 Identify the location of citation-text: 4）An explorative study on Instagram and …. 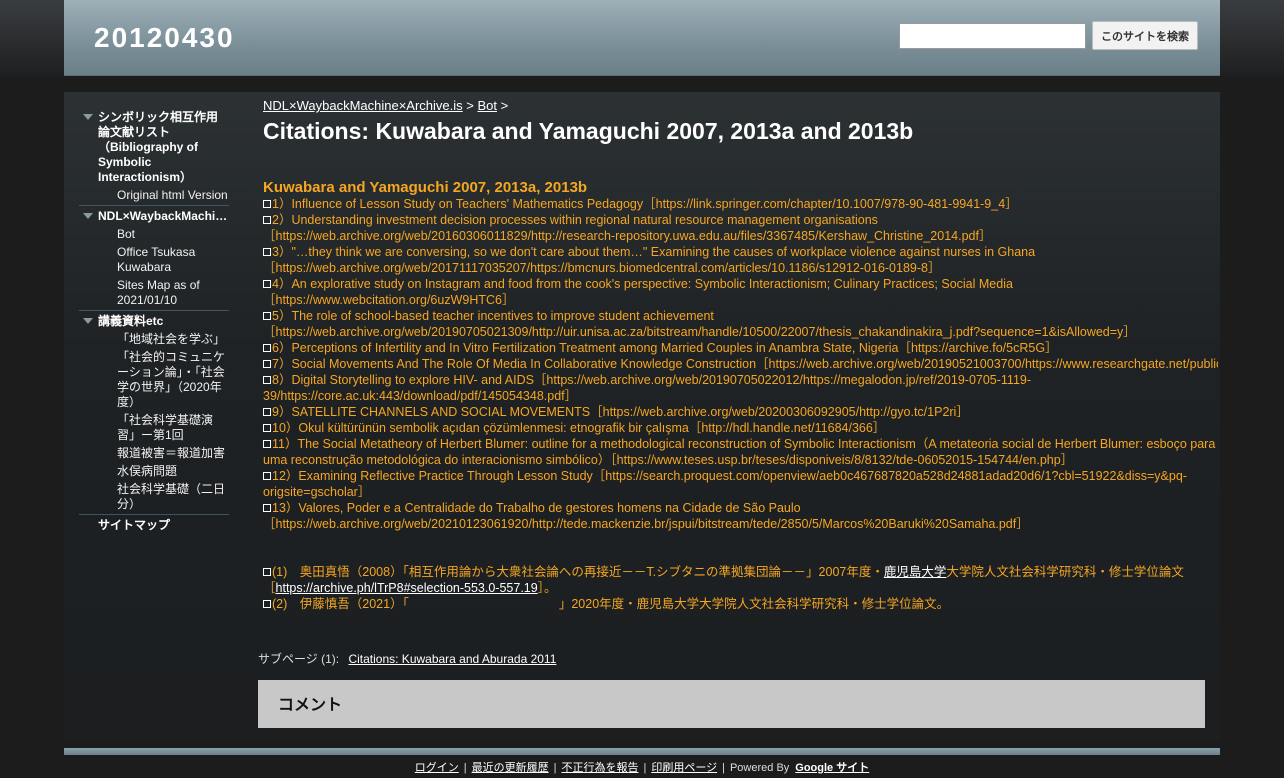
(638, 292).